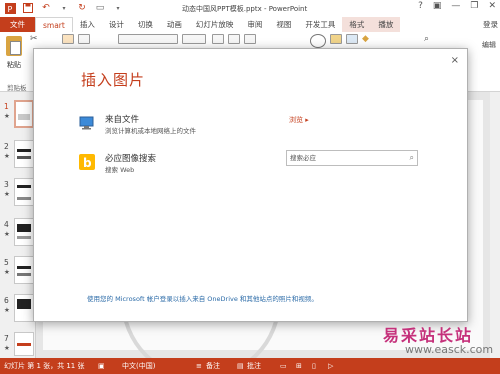 This screenshot has width=500, height=374. I want to click on from-file-subtitle: 浏览计算机或本地网络上的文件, so click(150, 131).